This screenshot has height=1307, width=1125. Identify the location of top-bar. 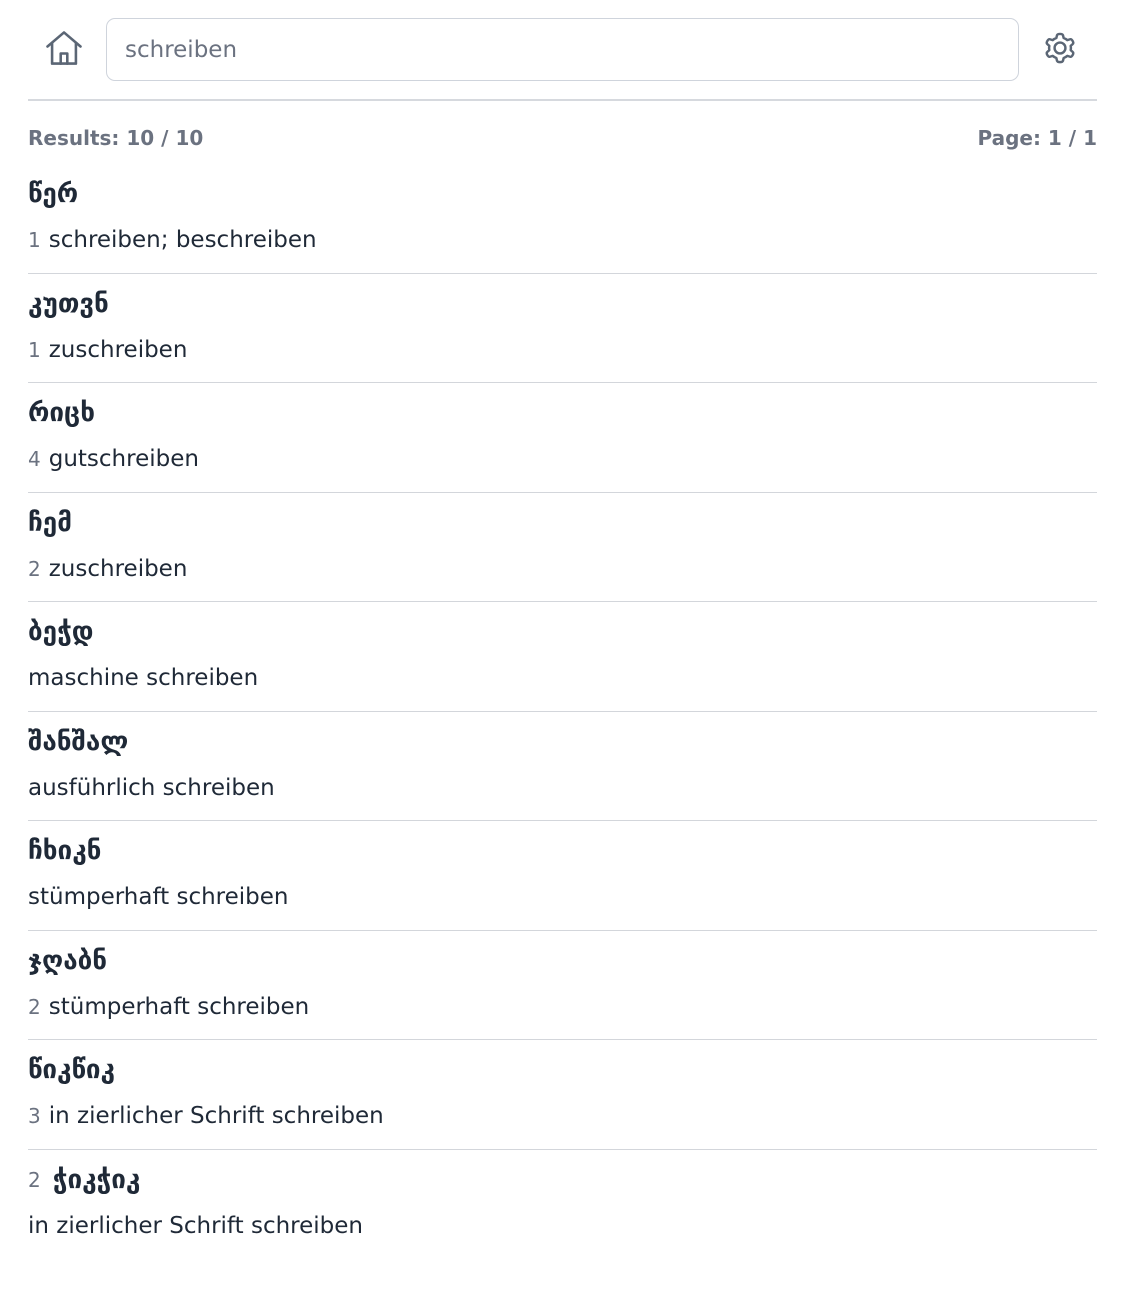
(562, 50).